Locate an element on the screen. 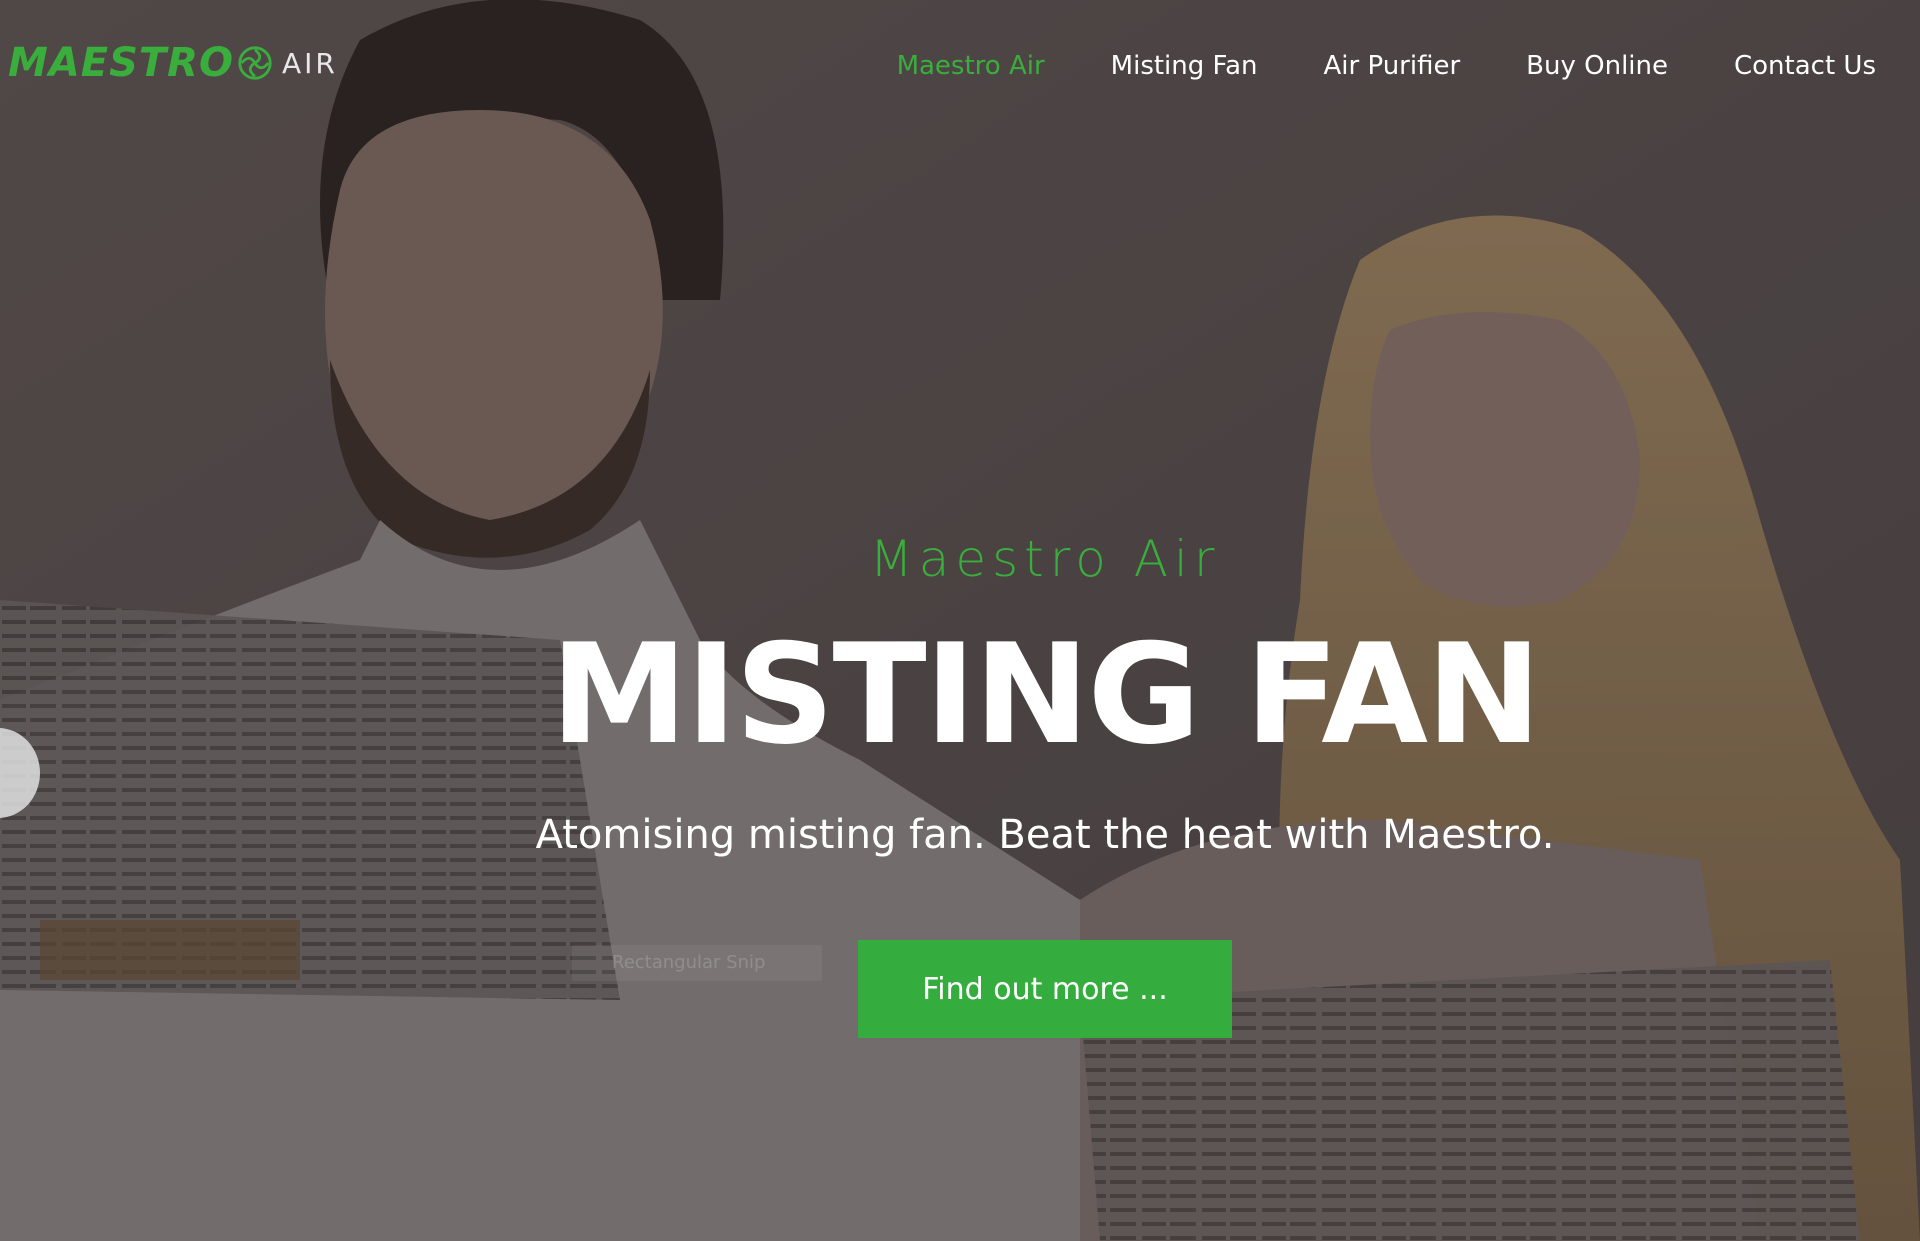 This screenshot has height=1241, width=1920. brand-logo: MAESTRO AIR is located at coordinates (173, 63).